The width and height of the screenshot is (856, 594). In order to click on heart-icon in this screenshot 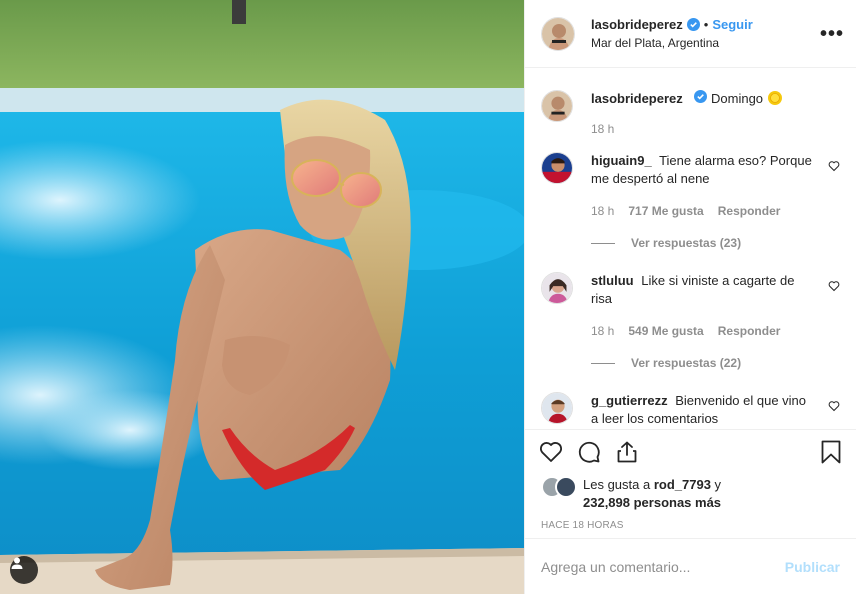, I will do `click(551, 452)`.